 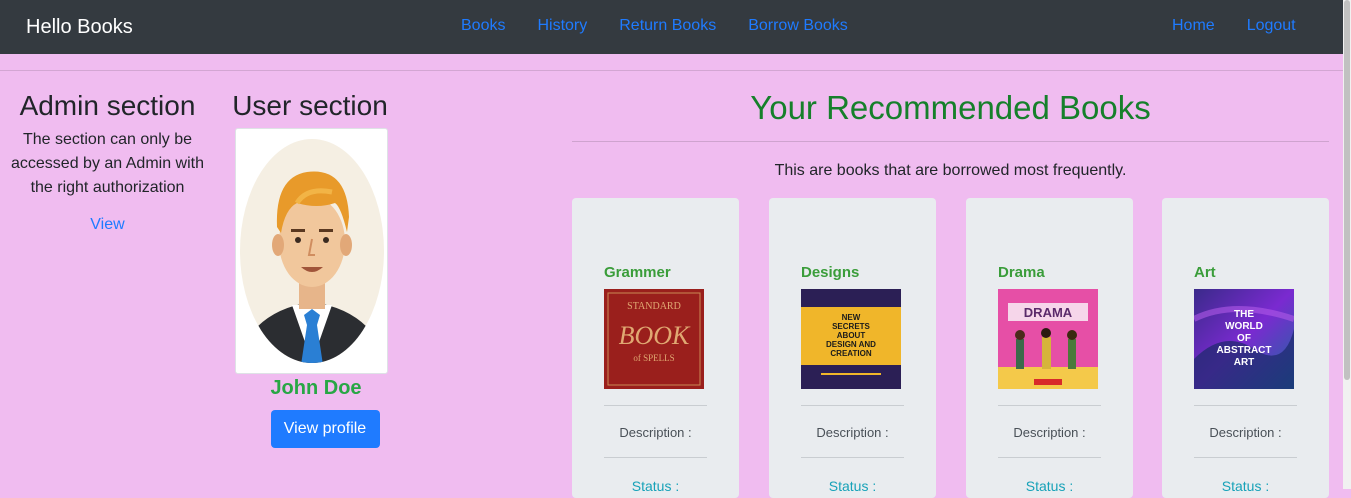 I want to click on book-title: Drama, so click(x=1021, y=273).